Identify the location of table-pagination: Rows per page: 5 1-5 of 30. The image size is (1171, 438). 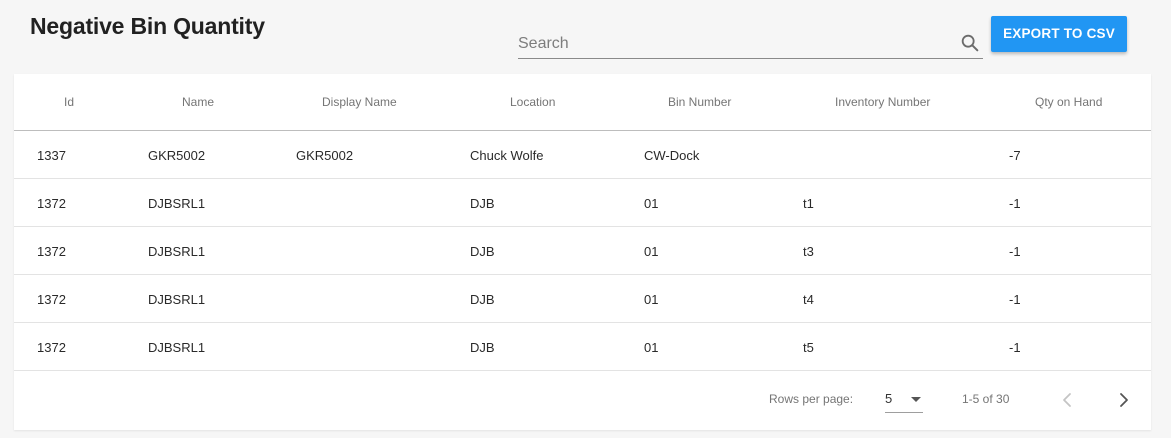
(582, 401).